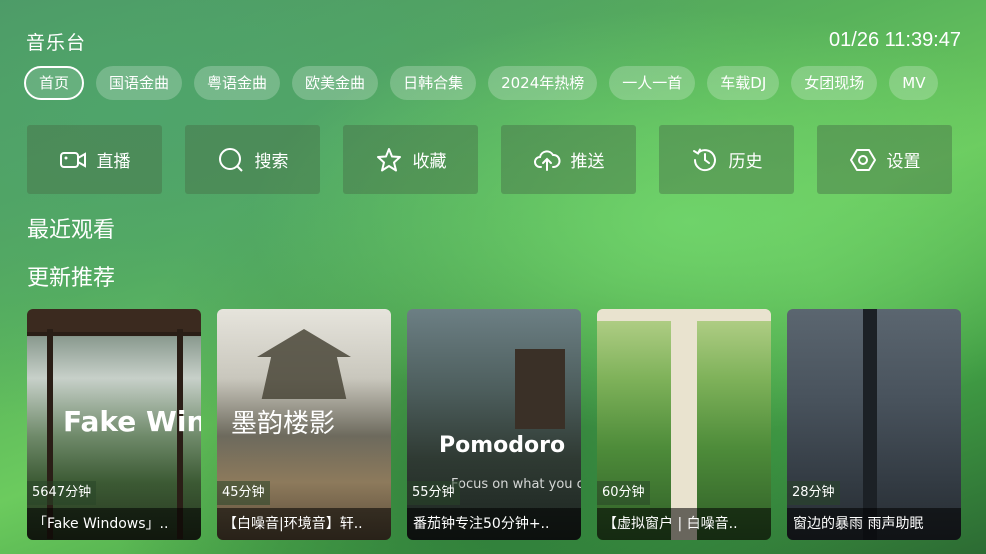 This screenshot has height=554, width=986. What do you see at coordinates (56, 43) in the screenshot?
I see `app-title: 音乐台` at bounding box center [56, 43].